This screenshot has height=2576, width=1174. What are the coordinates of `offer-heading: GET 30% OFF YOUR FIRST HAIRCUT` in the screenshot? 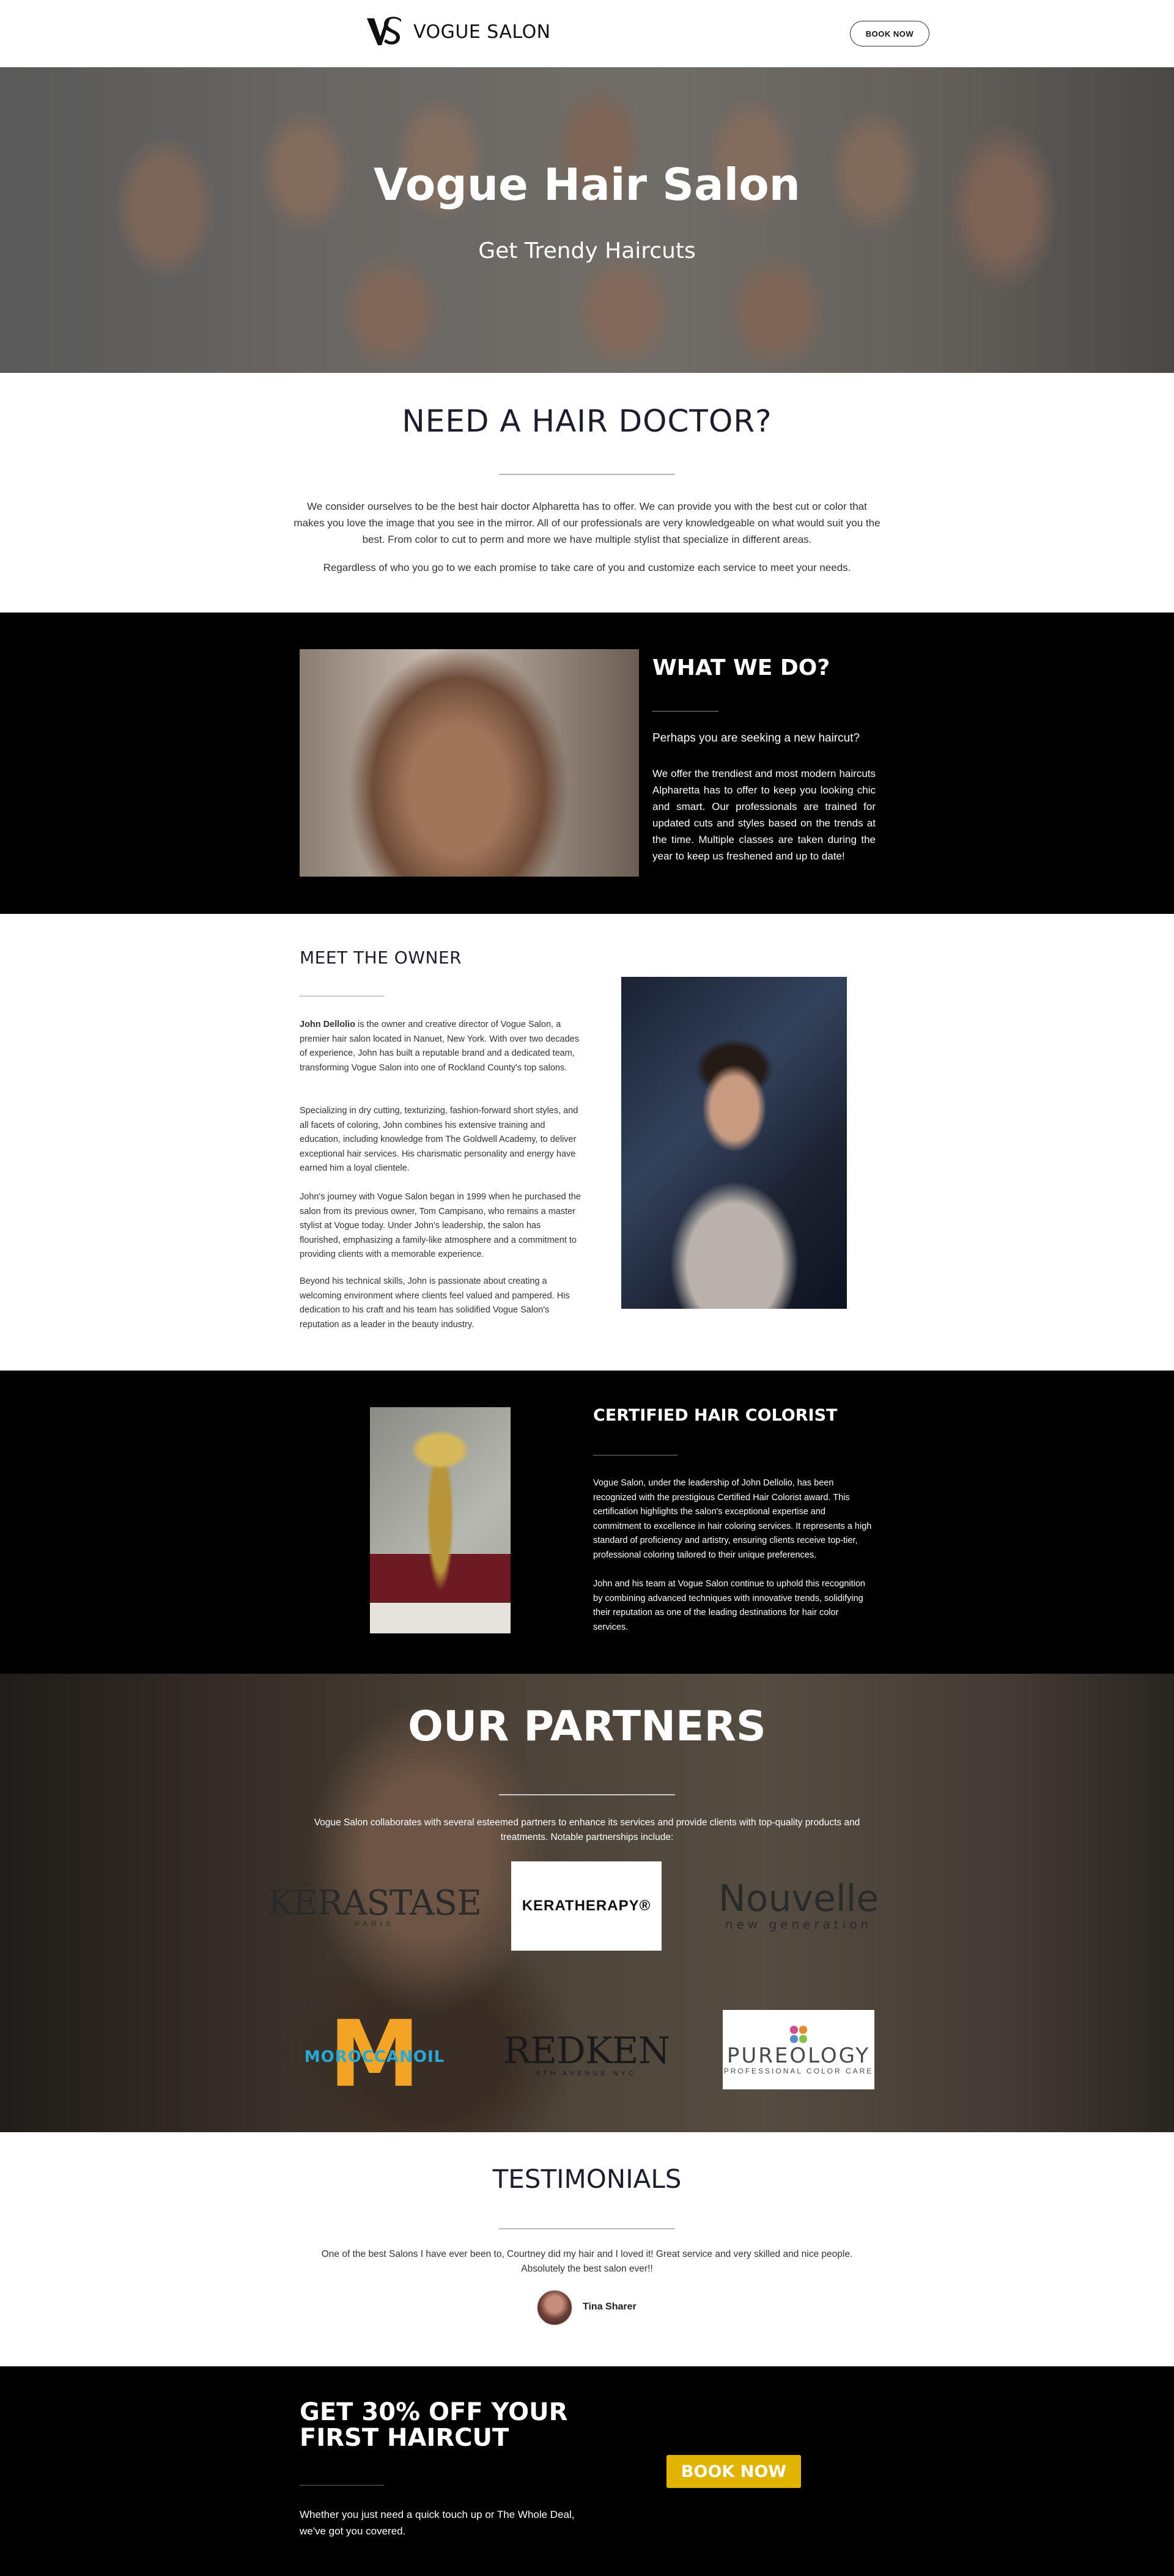 It's located at (434, 2425).